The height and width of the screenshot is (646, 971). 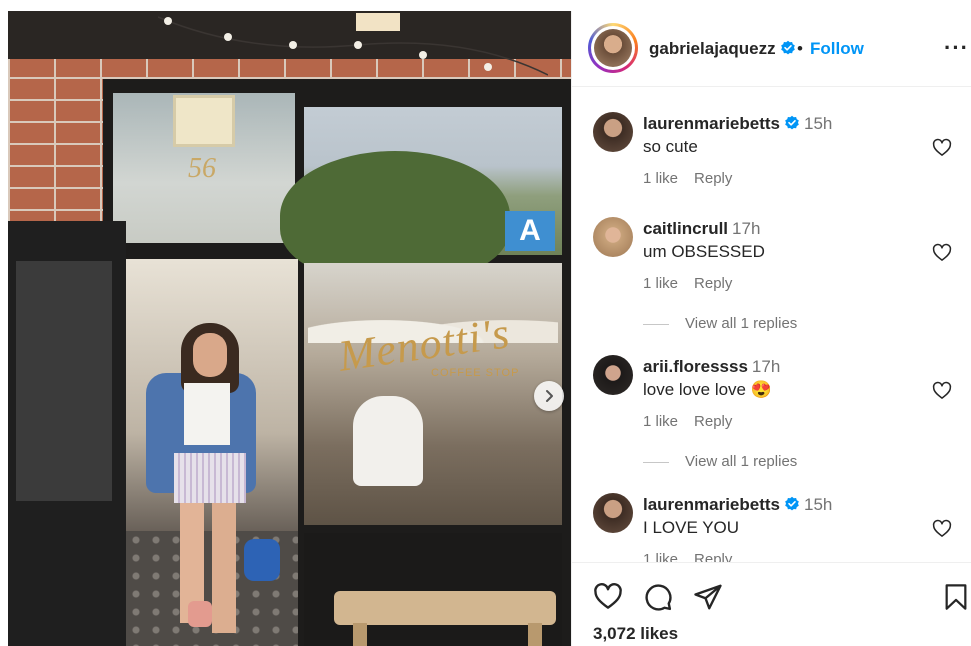 I want to click on bookmark-icon, so click(x=956, y=597).